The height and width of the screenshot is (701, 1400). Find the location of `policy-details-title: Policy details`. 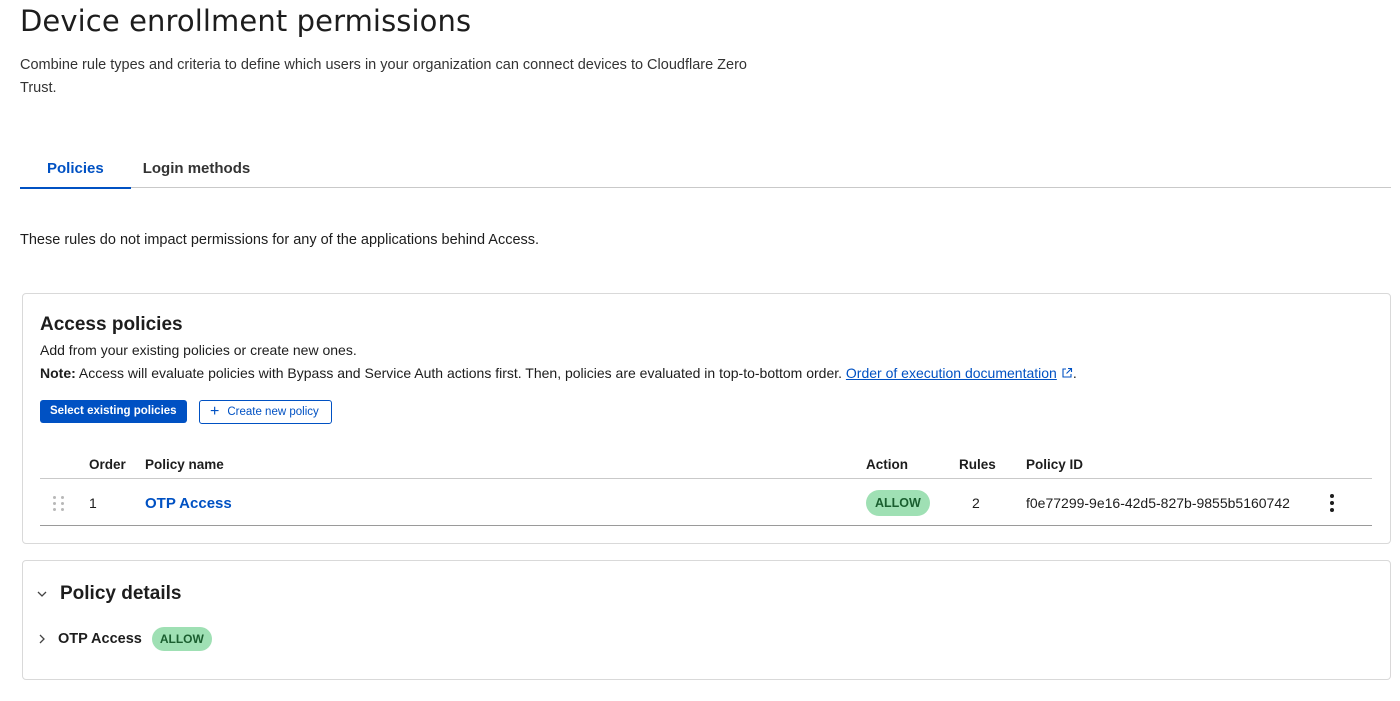

policy-details-title: Policy details is located at coordinates (121, 593).